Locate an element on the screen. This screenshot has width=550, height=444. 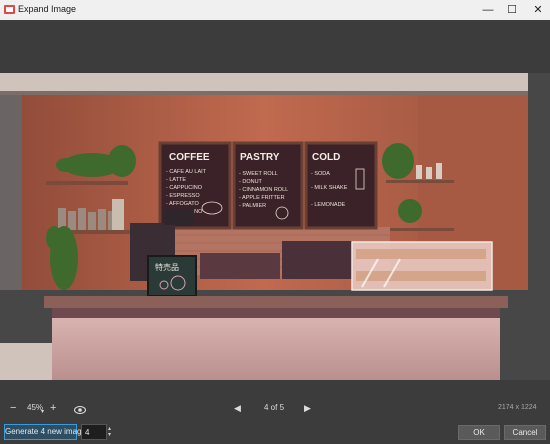
menu-heading: PASTRY is located at coordinates (260, 157).